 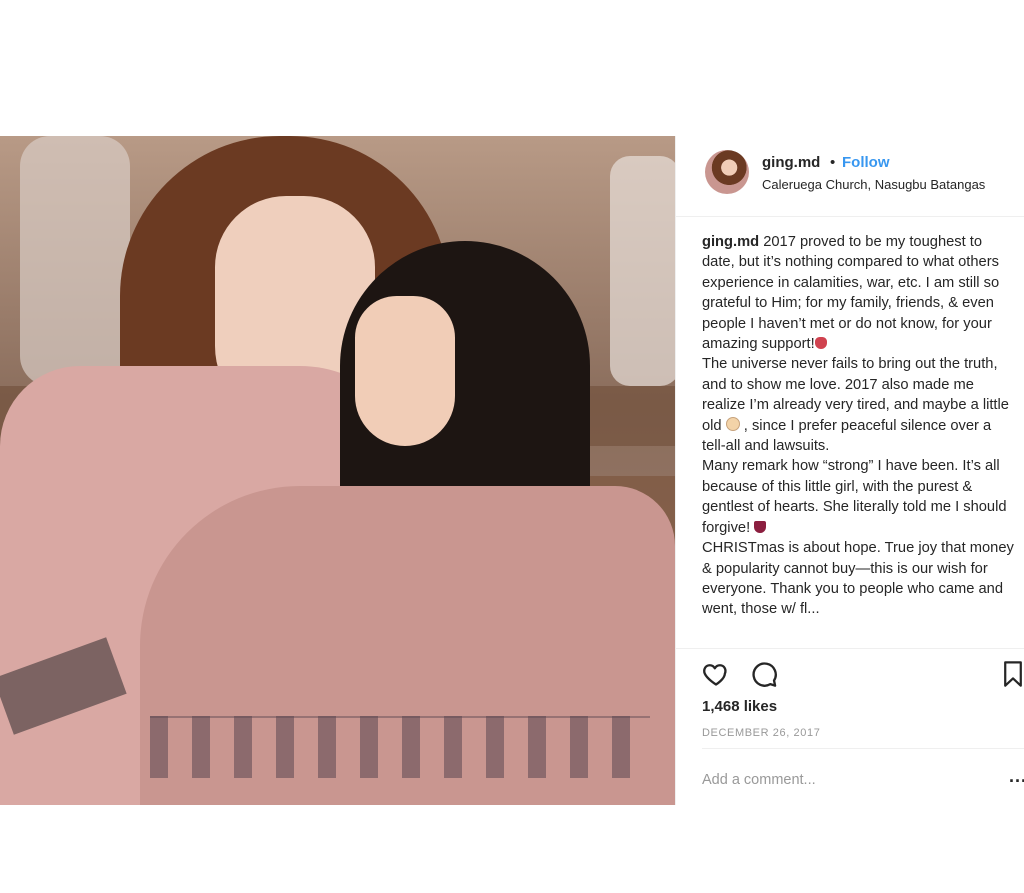 What do you see at coordinates (820, 343) in the screenshot?
I see `lips-emoji-icon` at bounding box center [820, 343].